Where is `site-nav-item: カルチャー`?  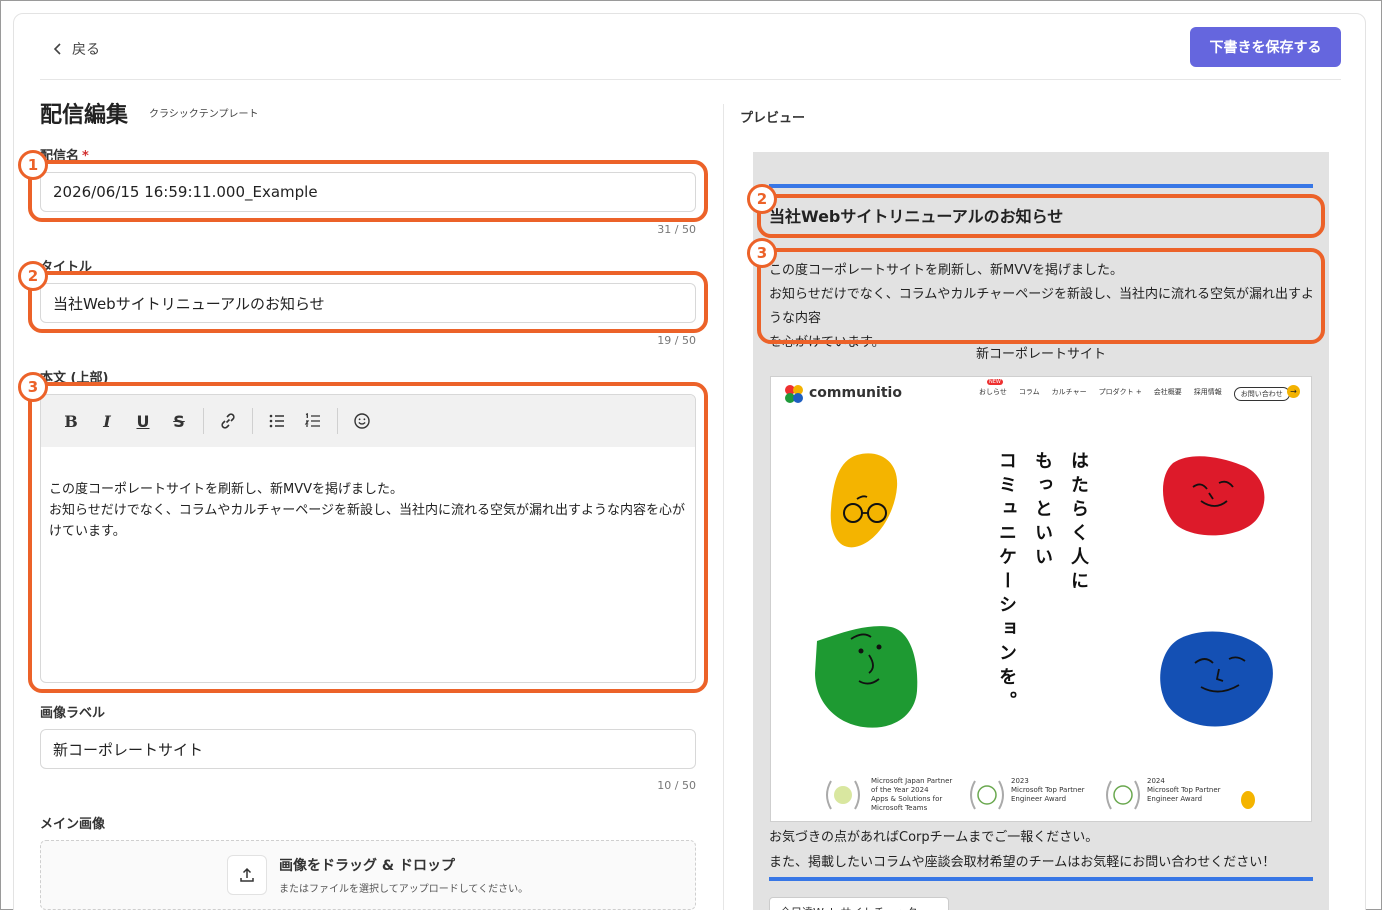
site-nav-item: カルチャー is located at coordinates (1069, 392).